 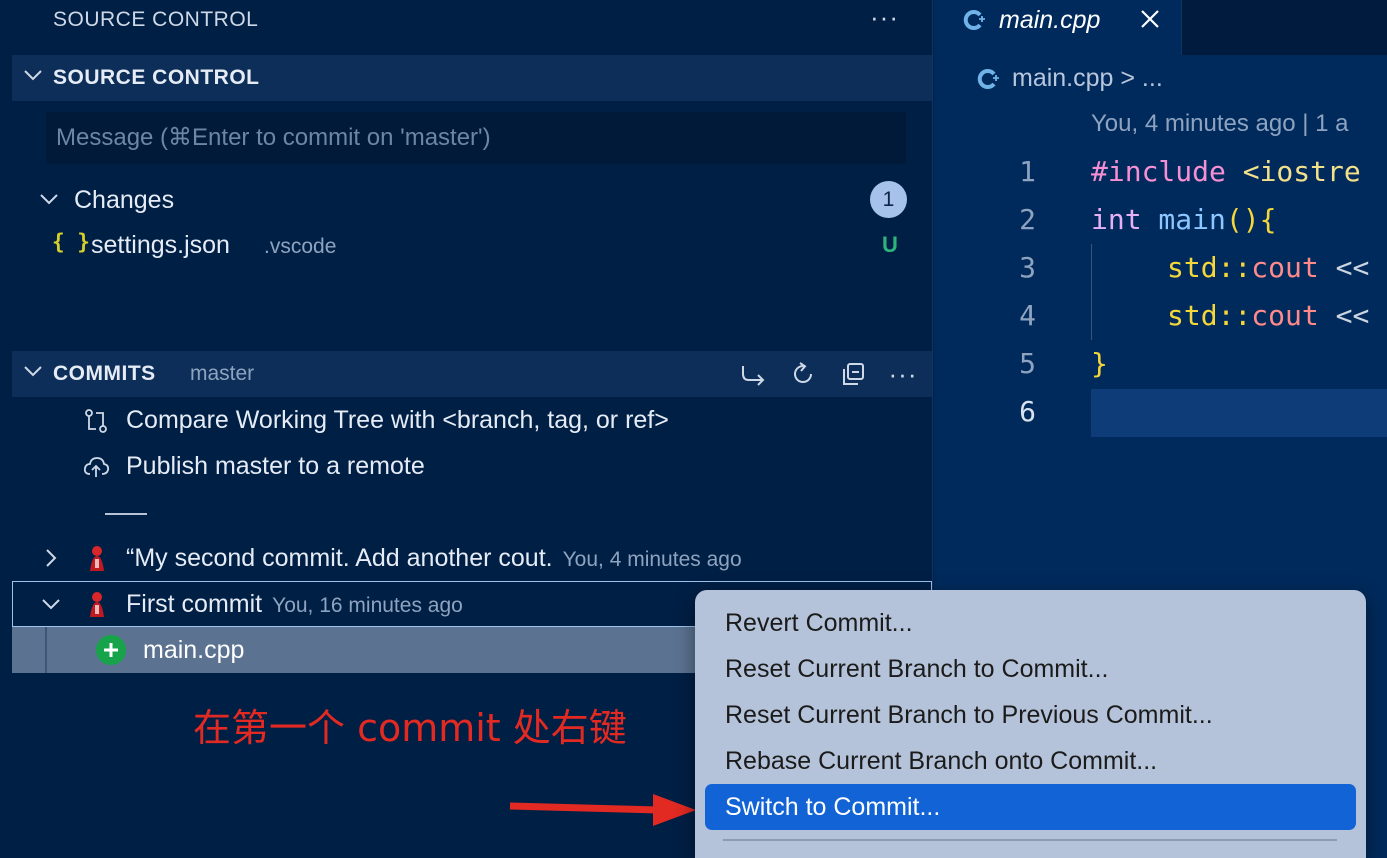 What do you see at coordinates (652, 559) in the screenshot?
I see `commit-author-time: You, 4 minutes ago` at bounding box center [652, 559].